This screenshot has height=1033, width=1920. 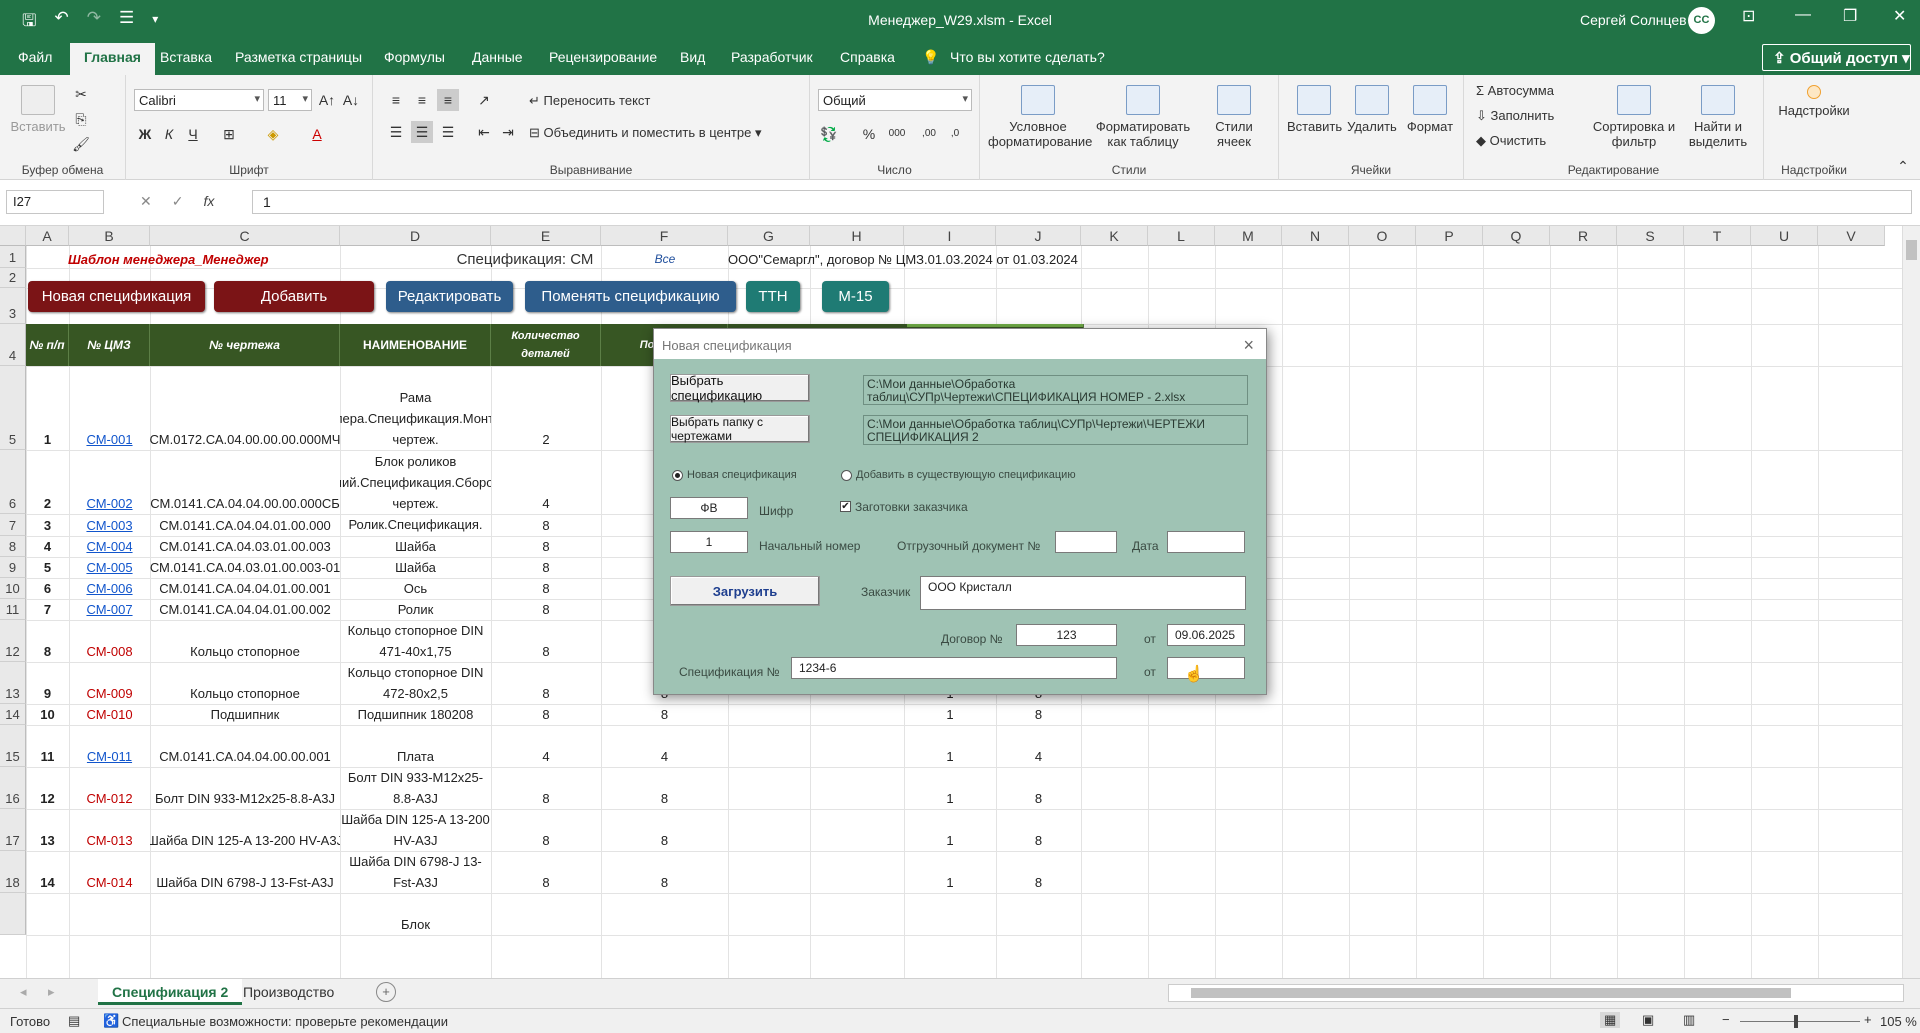 I want to click on cell-name: Шайба DIN 125-A 13-200 HV-A3J, so click(x=415, y=830).